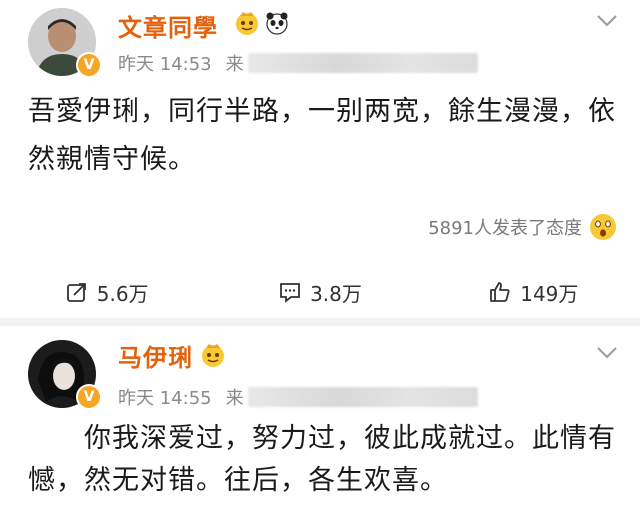 The width and height of the screenshot is (640, 510). Describe the element at coordinates (322, 135) in the screenshot. I see `post-content: 吾愛伊琍，同行半路，一别两宽，餘生漫漫，依然親情守候。` at that location.